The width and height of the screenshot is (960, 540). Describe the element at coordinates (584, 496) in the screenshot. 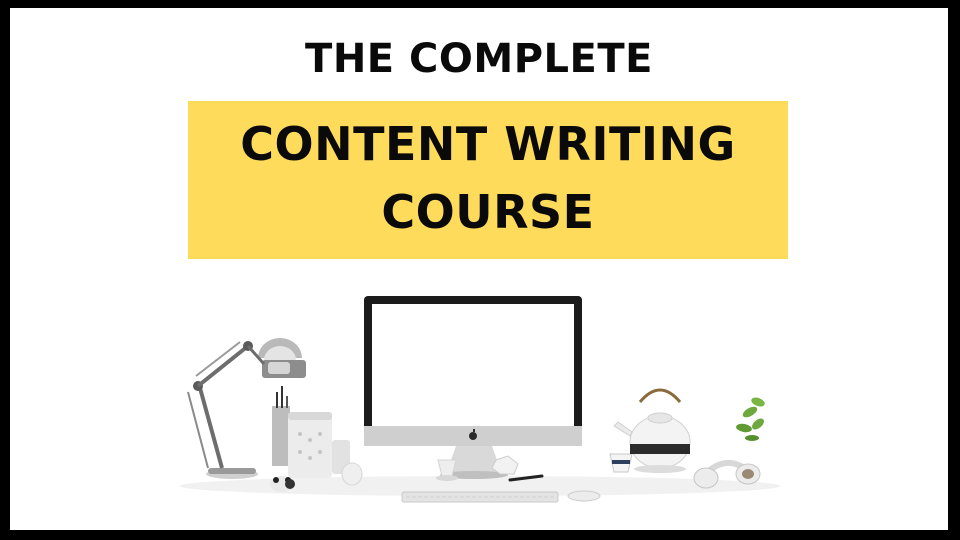

I see `mouse-icon` at that location.